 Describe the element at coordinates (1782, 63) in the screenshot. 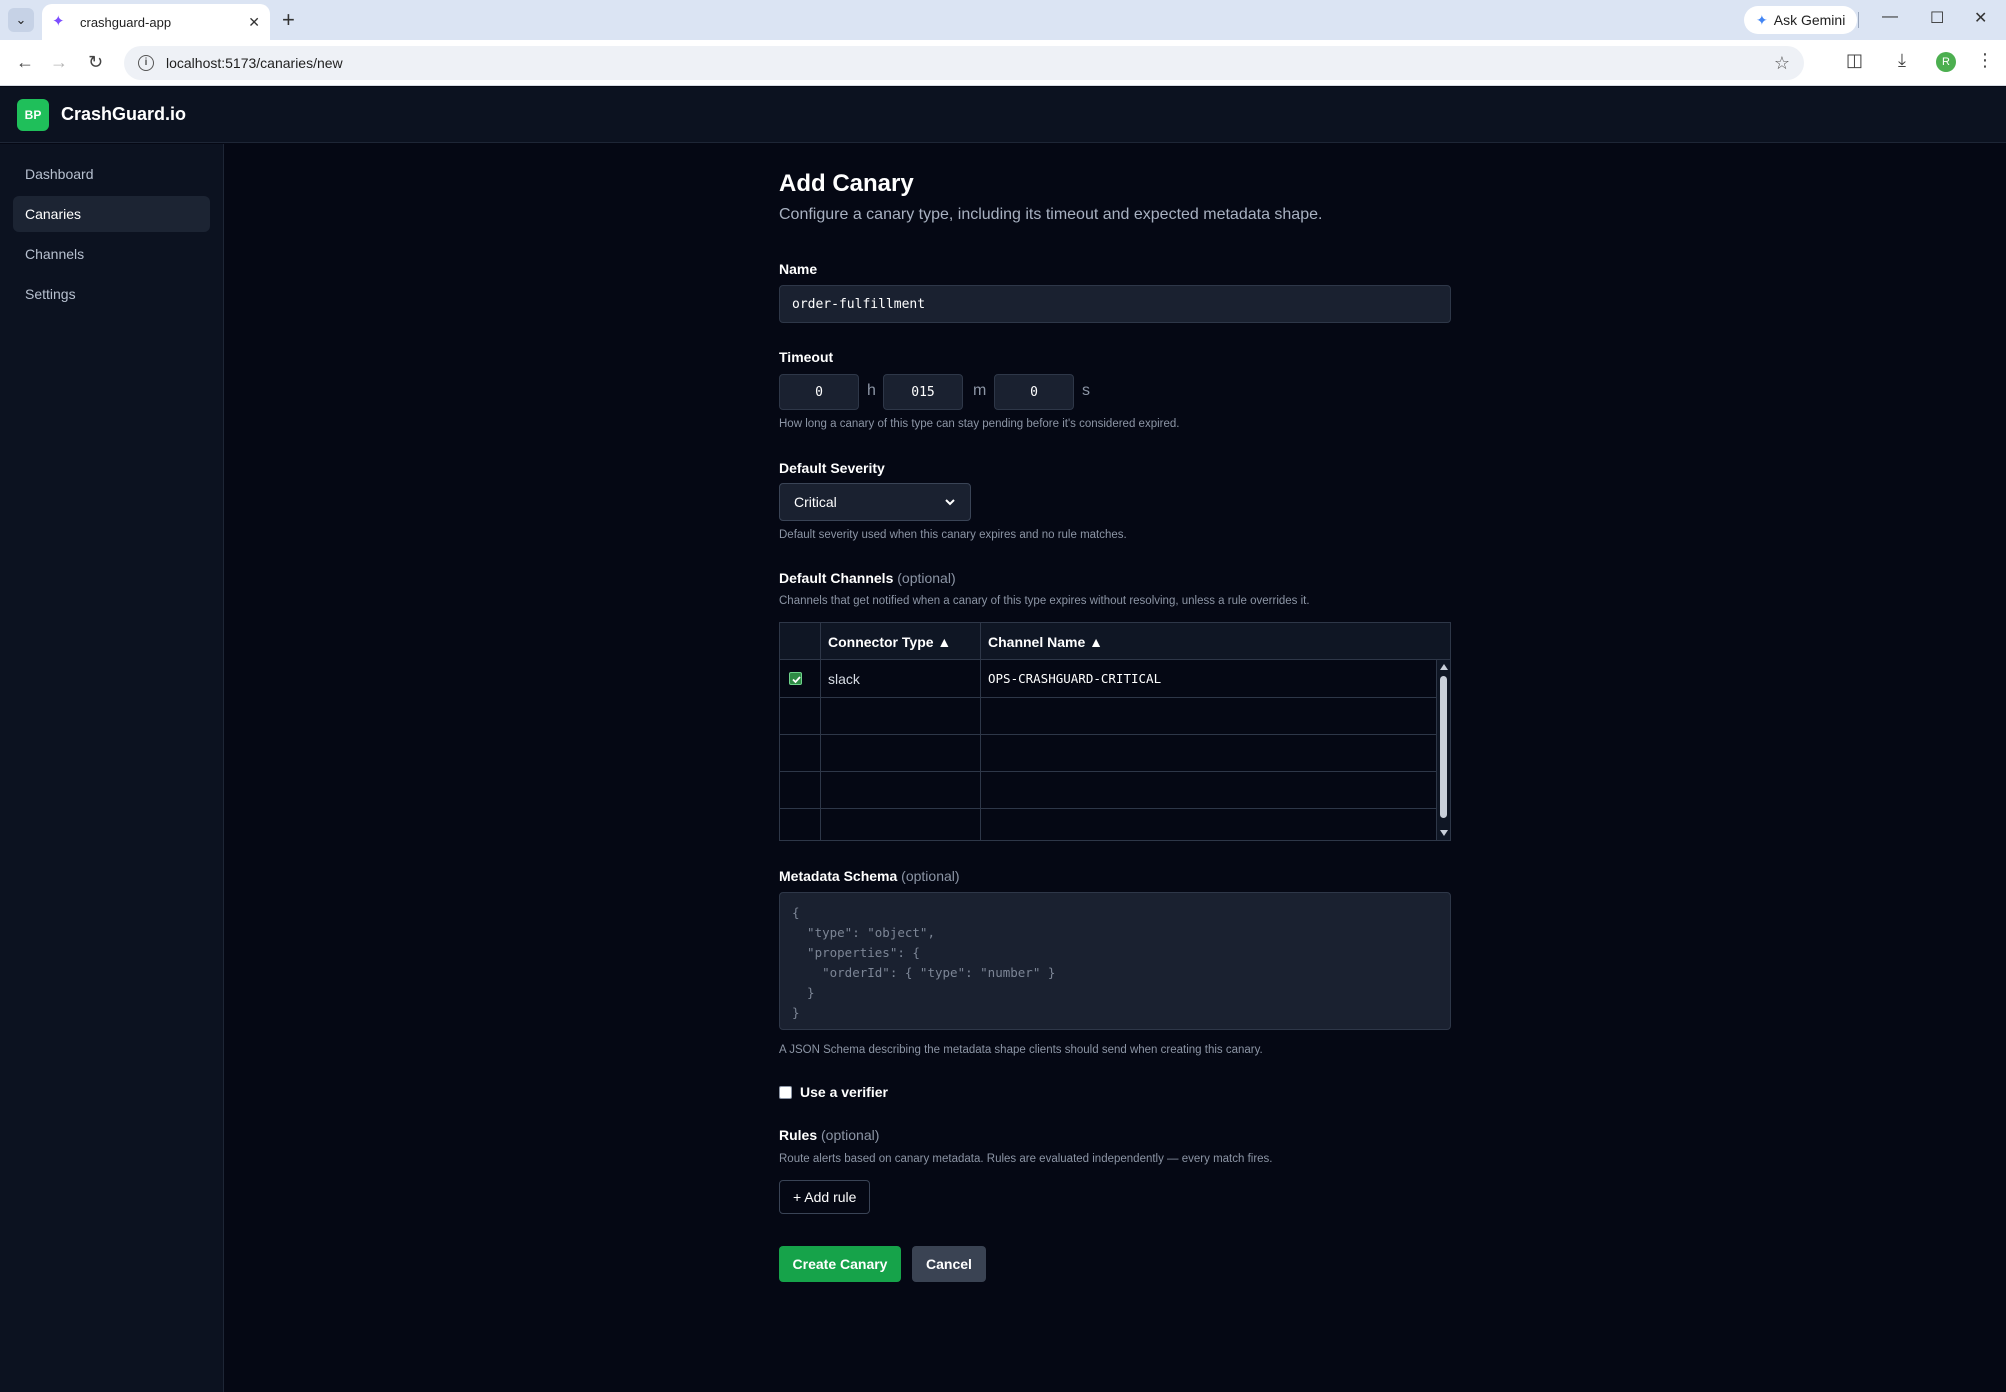

I see `bookmark-star-icon: ☆` at that location.